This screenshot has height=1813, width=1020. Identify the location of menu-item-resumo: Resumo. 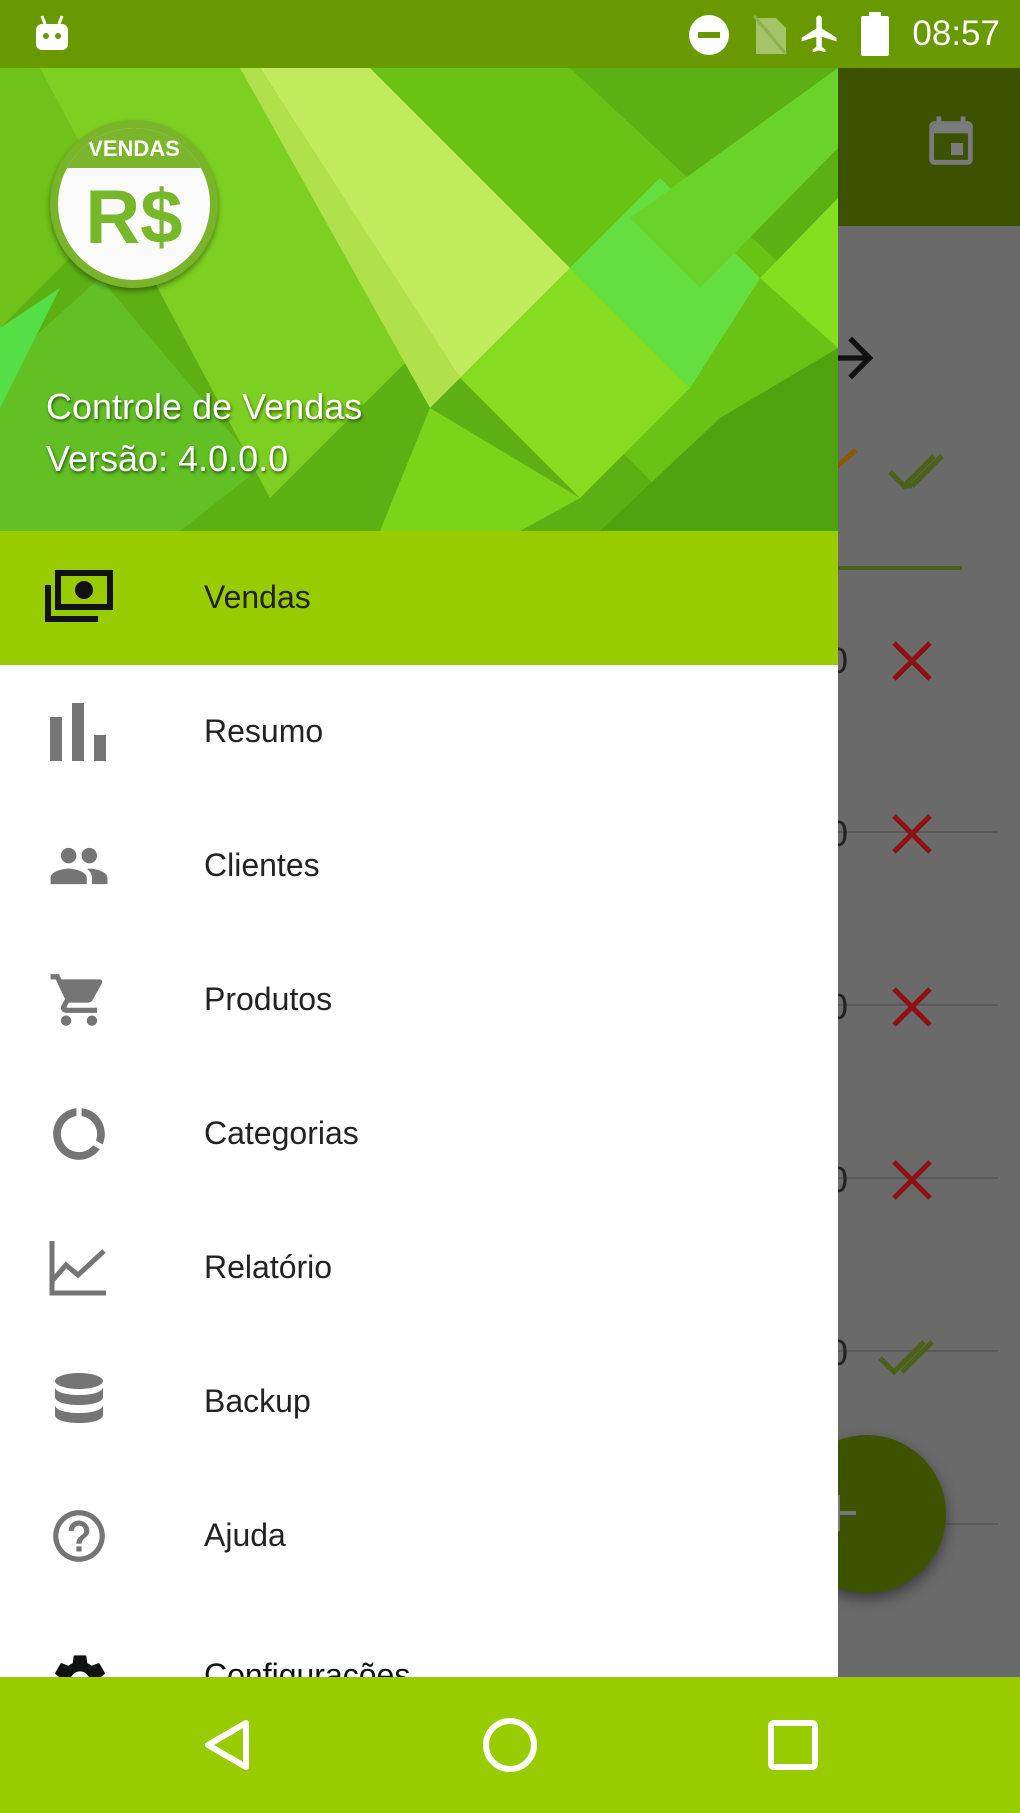
(419, 732).